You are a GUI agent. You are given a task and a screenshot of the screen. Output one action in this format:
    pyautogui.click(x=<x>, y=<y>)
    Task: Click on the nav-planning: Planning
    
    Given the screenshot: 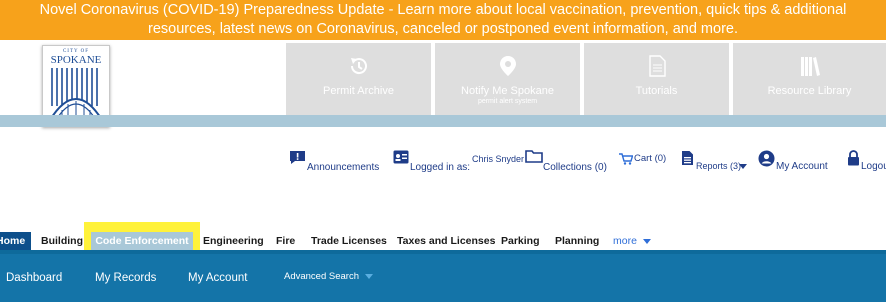 What is the action you would take?
    pyautogui.click(x=577, y=241)
    